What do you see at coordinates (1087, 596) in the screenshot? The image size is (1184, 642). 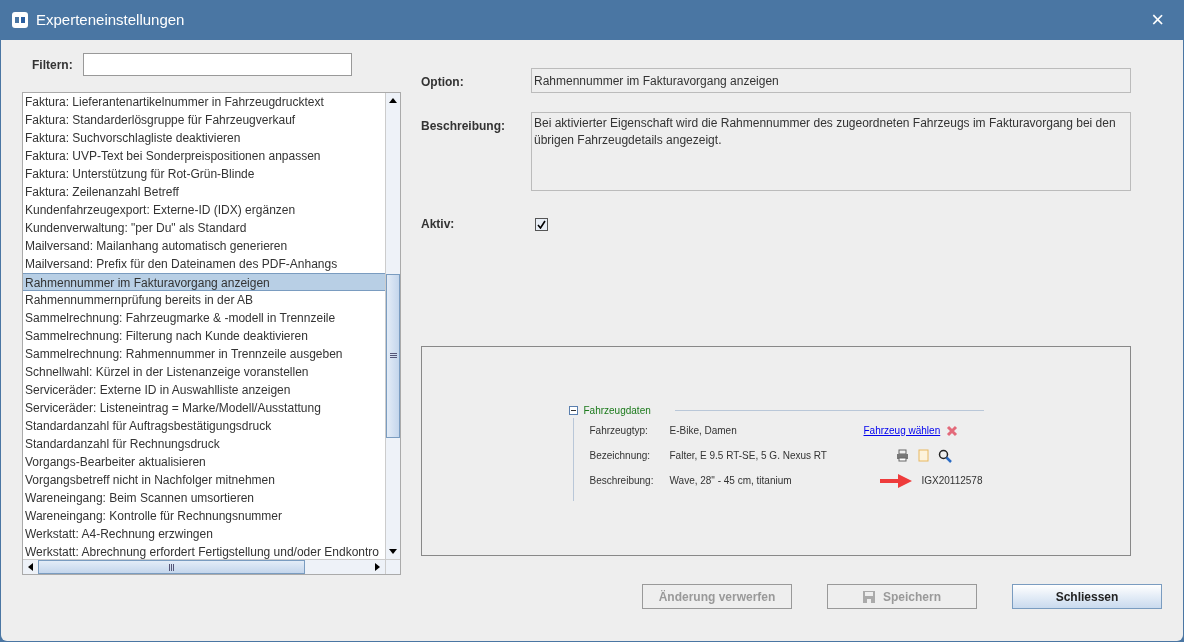 I see `close-dialog-button: Schliessen` at bounding box center [1087, 596].